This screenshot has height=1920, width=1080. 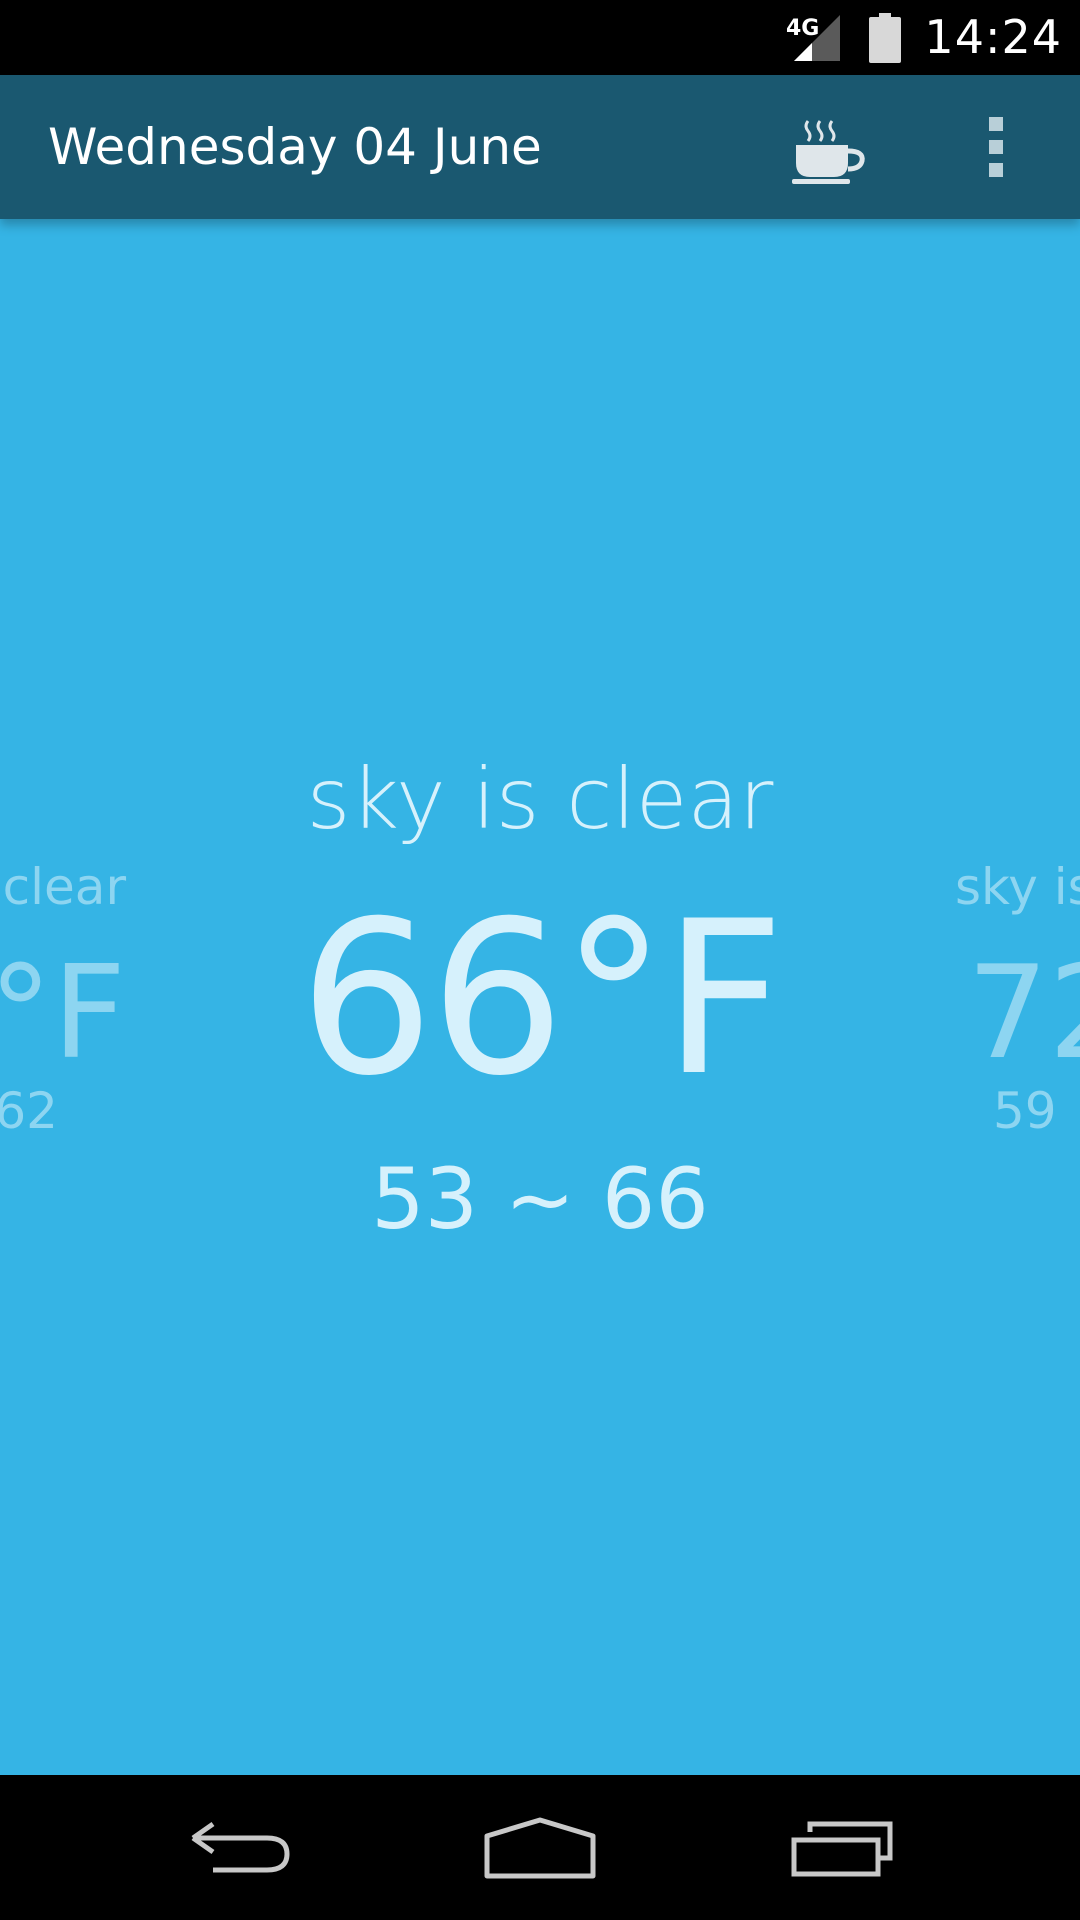 I want to click on recent-apps-icon, so click(x=842, y=1848).